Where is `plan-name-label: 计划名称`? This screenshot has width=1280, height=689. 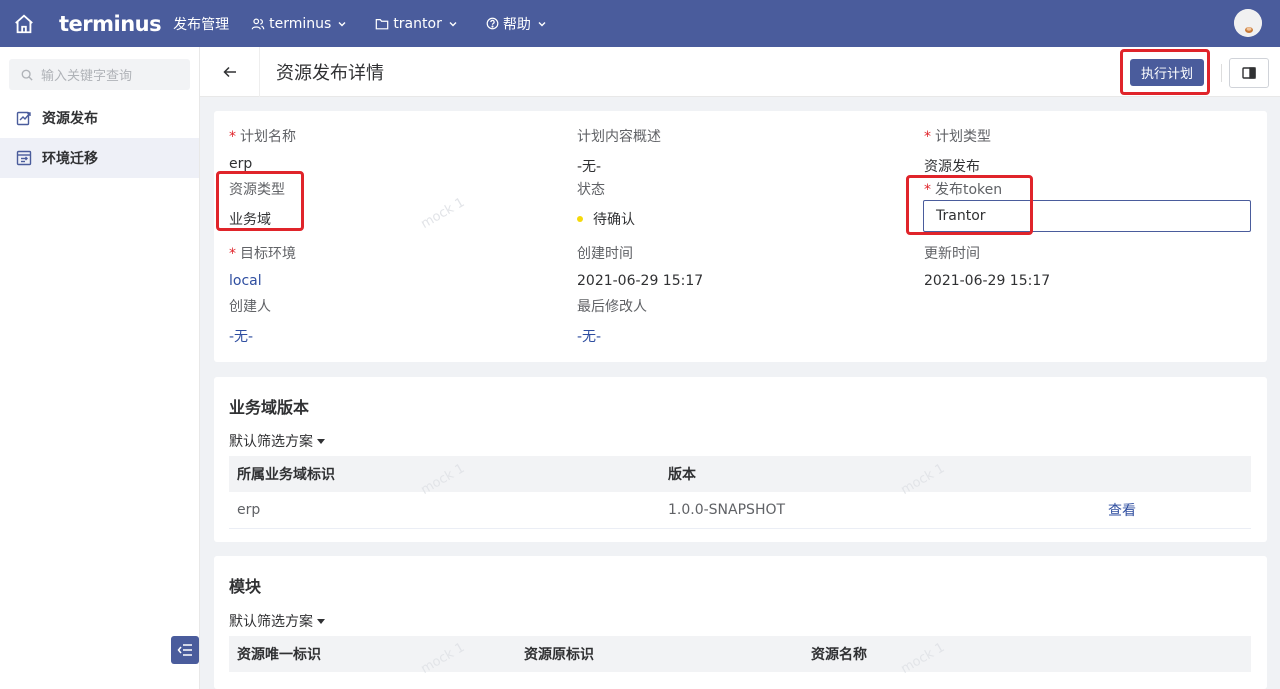 plan-name-label: 计划名称 is located at coordinates (268, 137).